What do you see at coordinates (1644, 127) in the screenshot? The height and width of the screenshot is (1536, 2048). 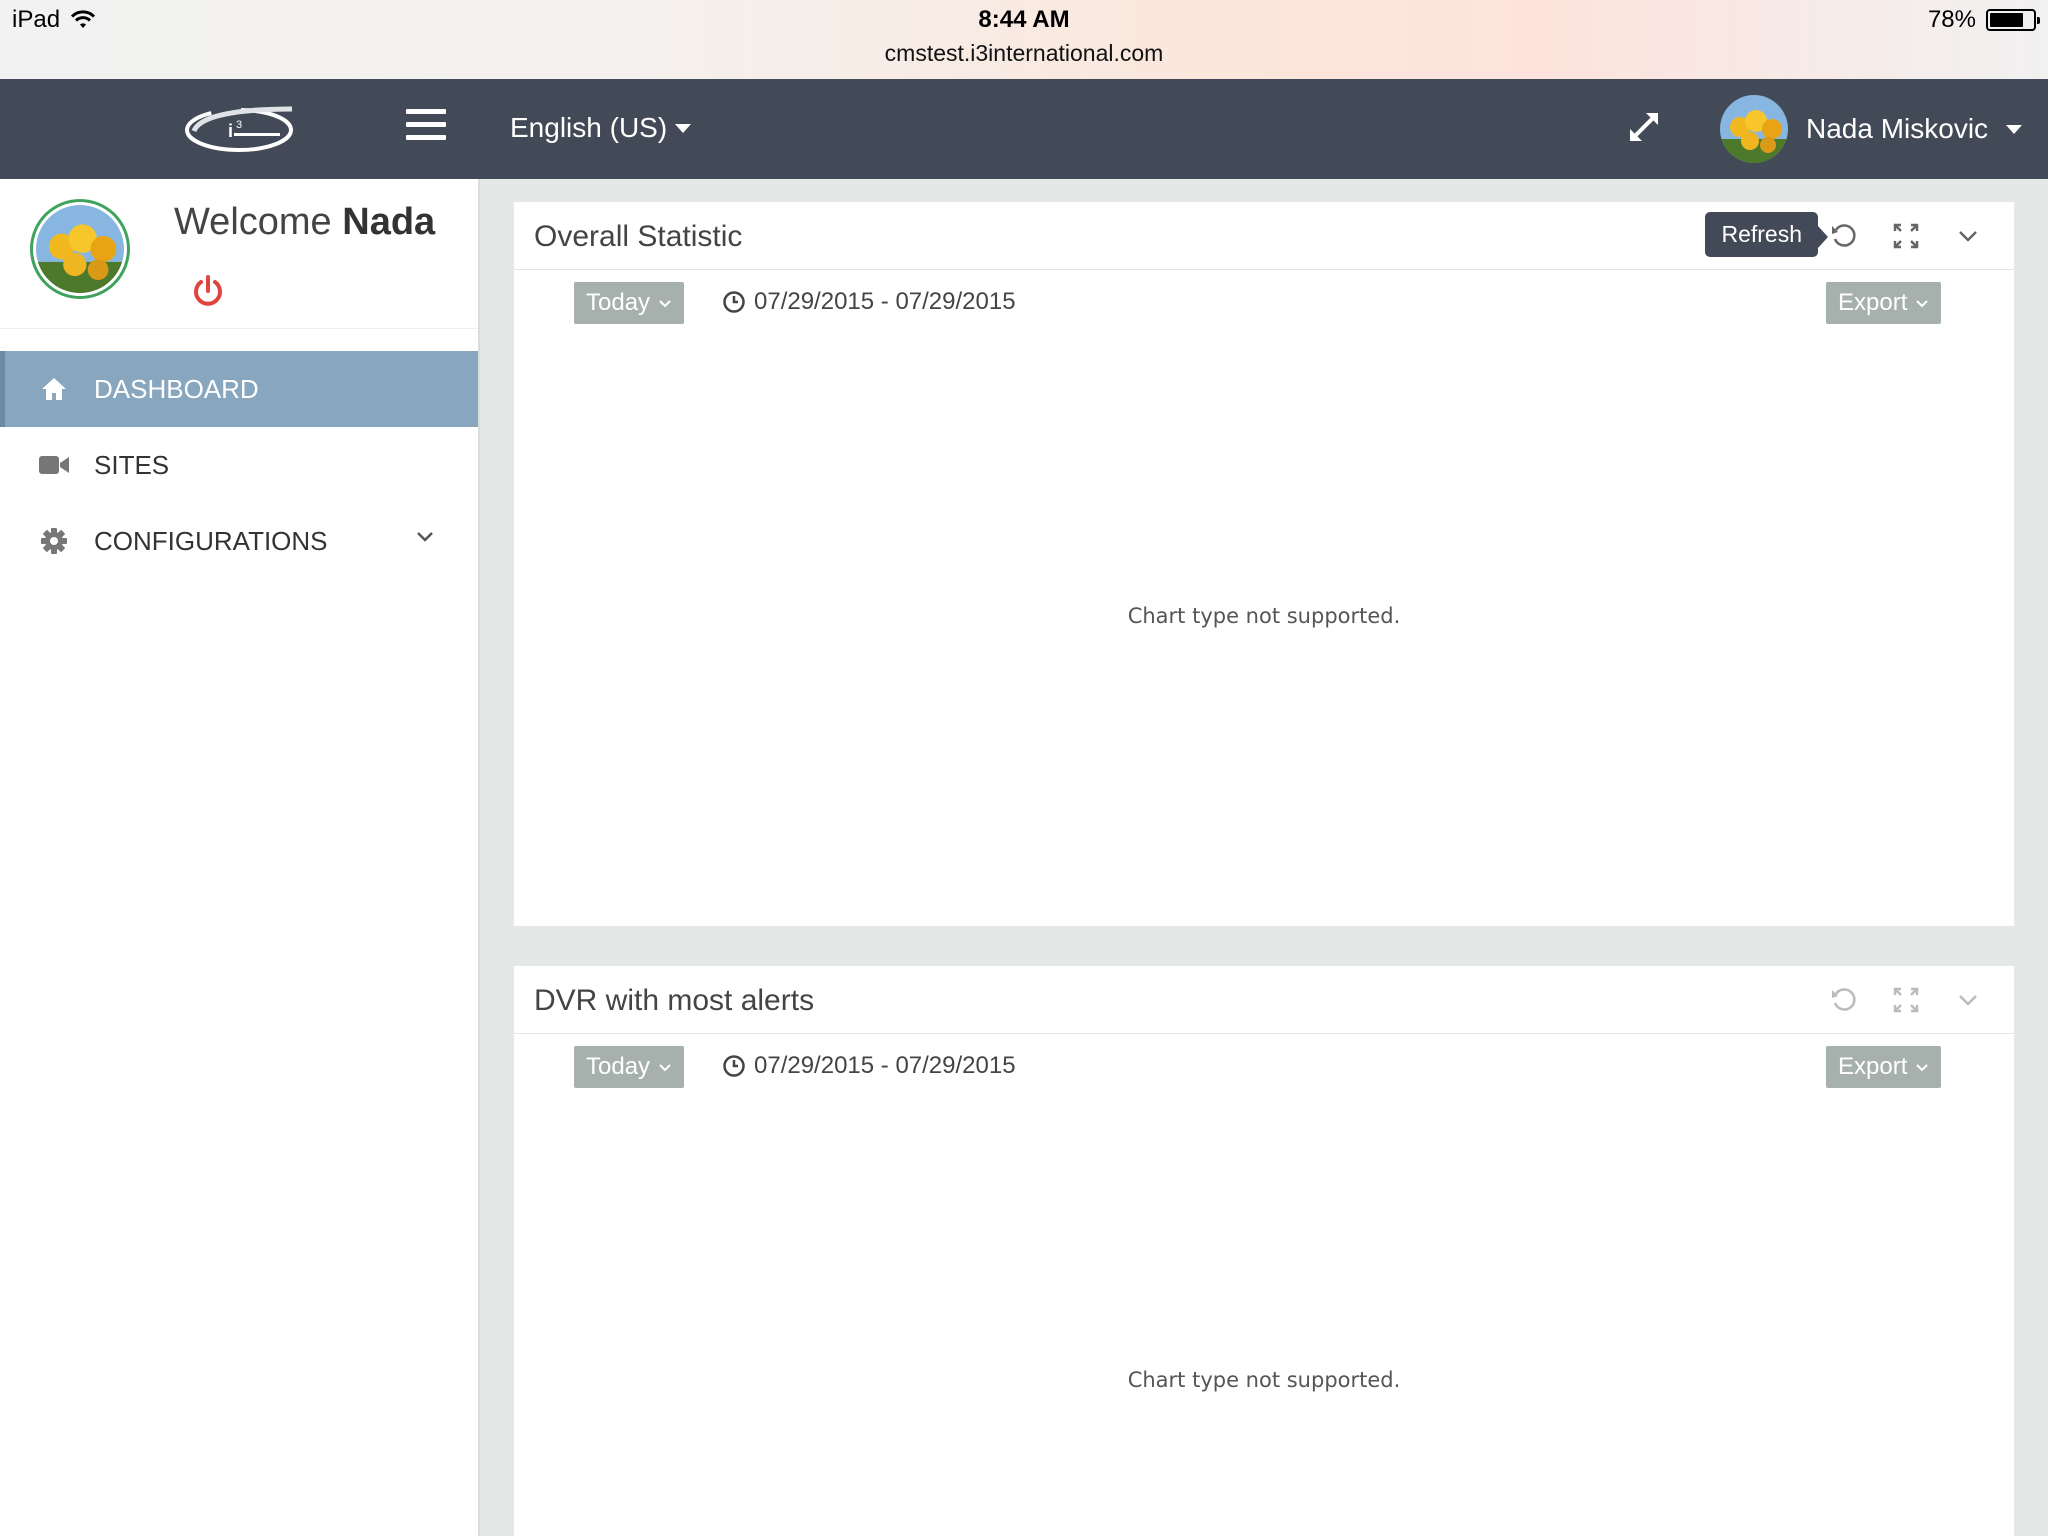 I see `fullscreen-expand-icon` at bounding box center [1644, 127].